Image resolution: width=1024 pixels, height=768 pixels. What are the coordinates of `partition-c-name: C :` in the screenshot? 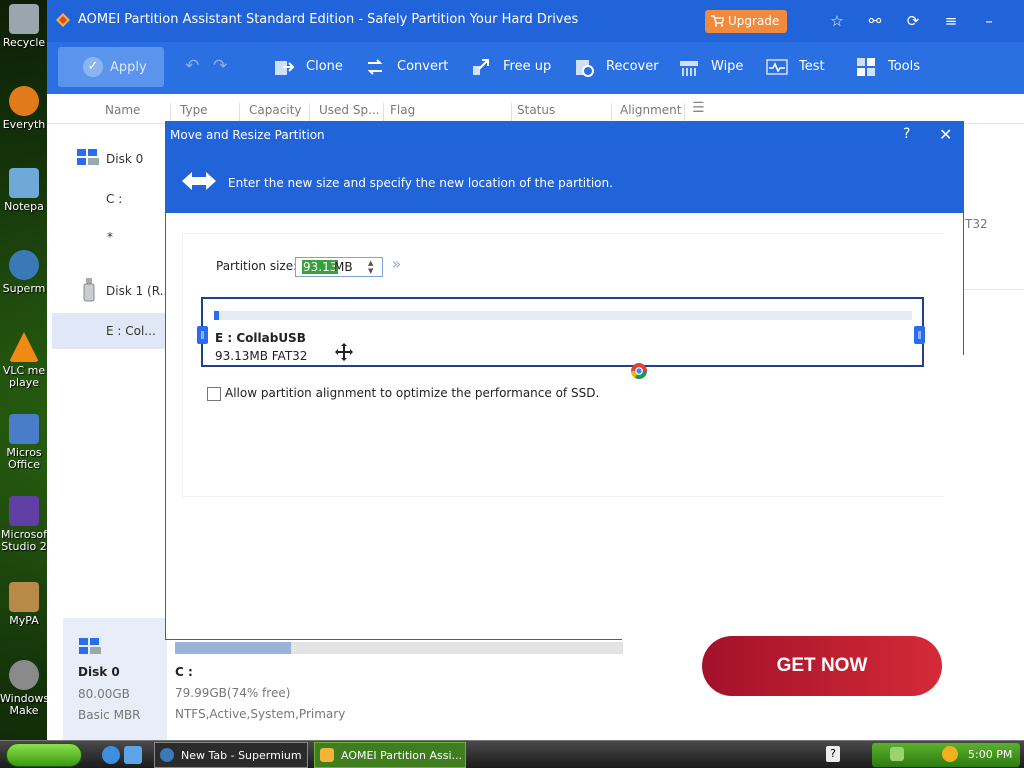 It's located at (184, 672).